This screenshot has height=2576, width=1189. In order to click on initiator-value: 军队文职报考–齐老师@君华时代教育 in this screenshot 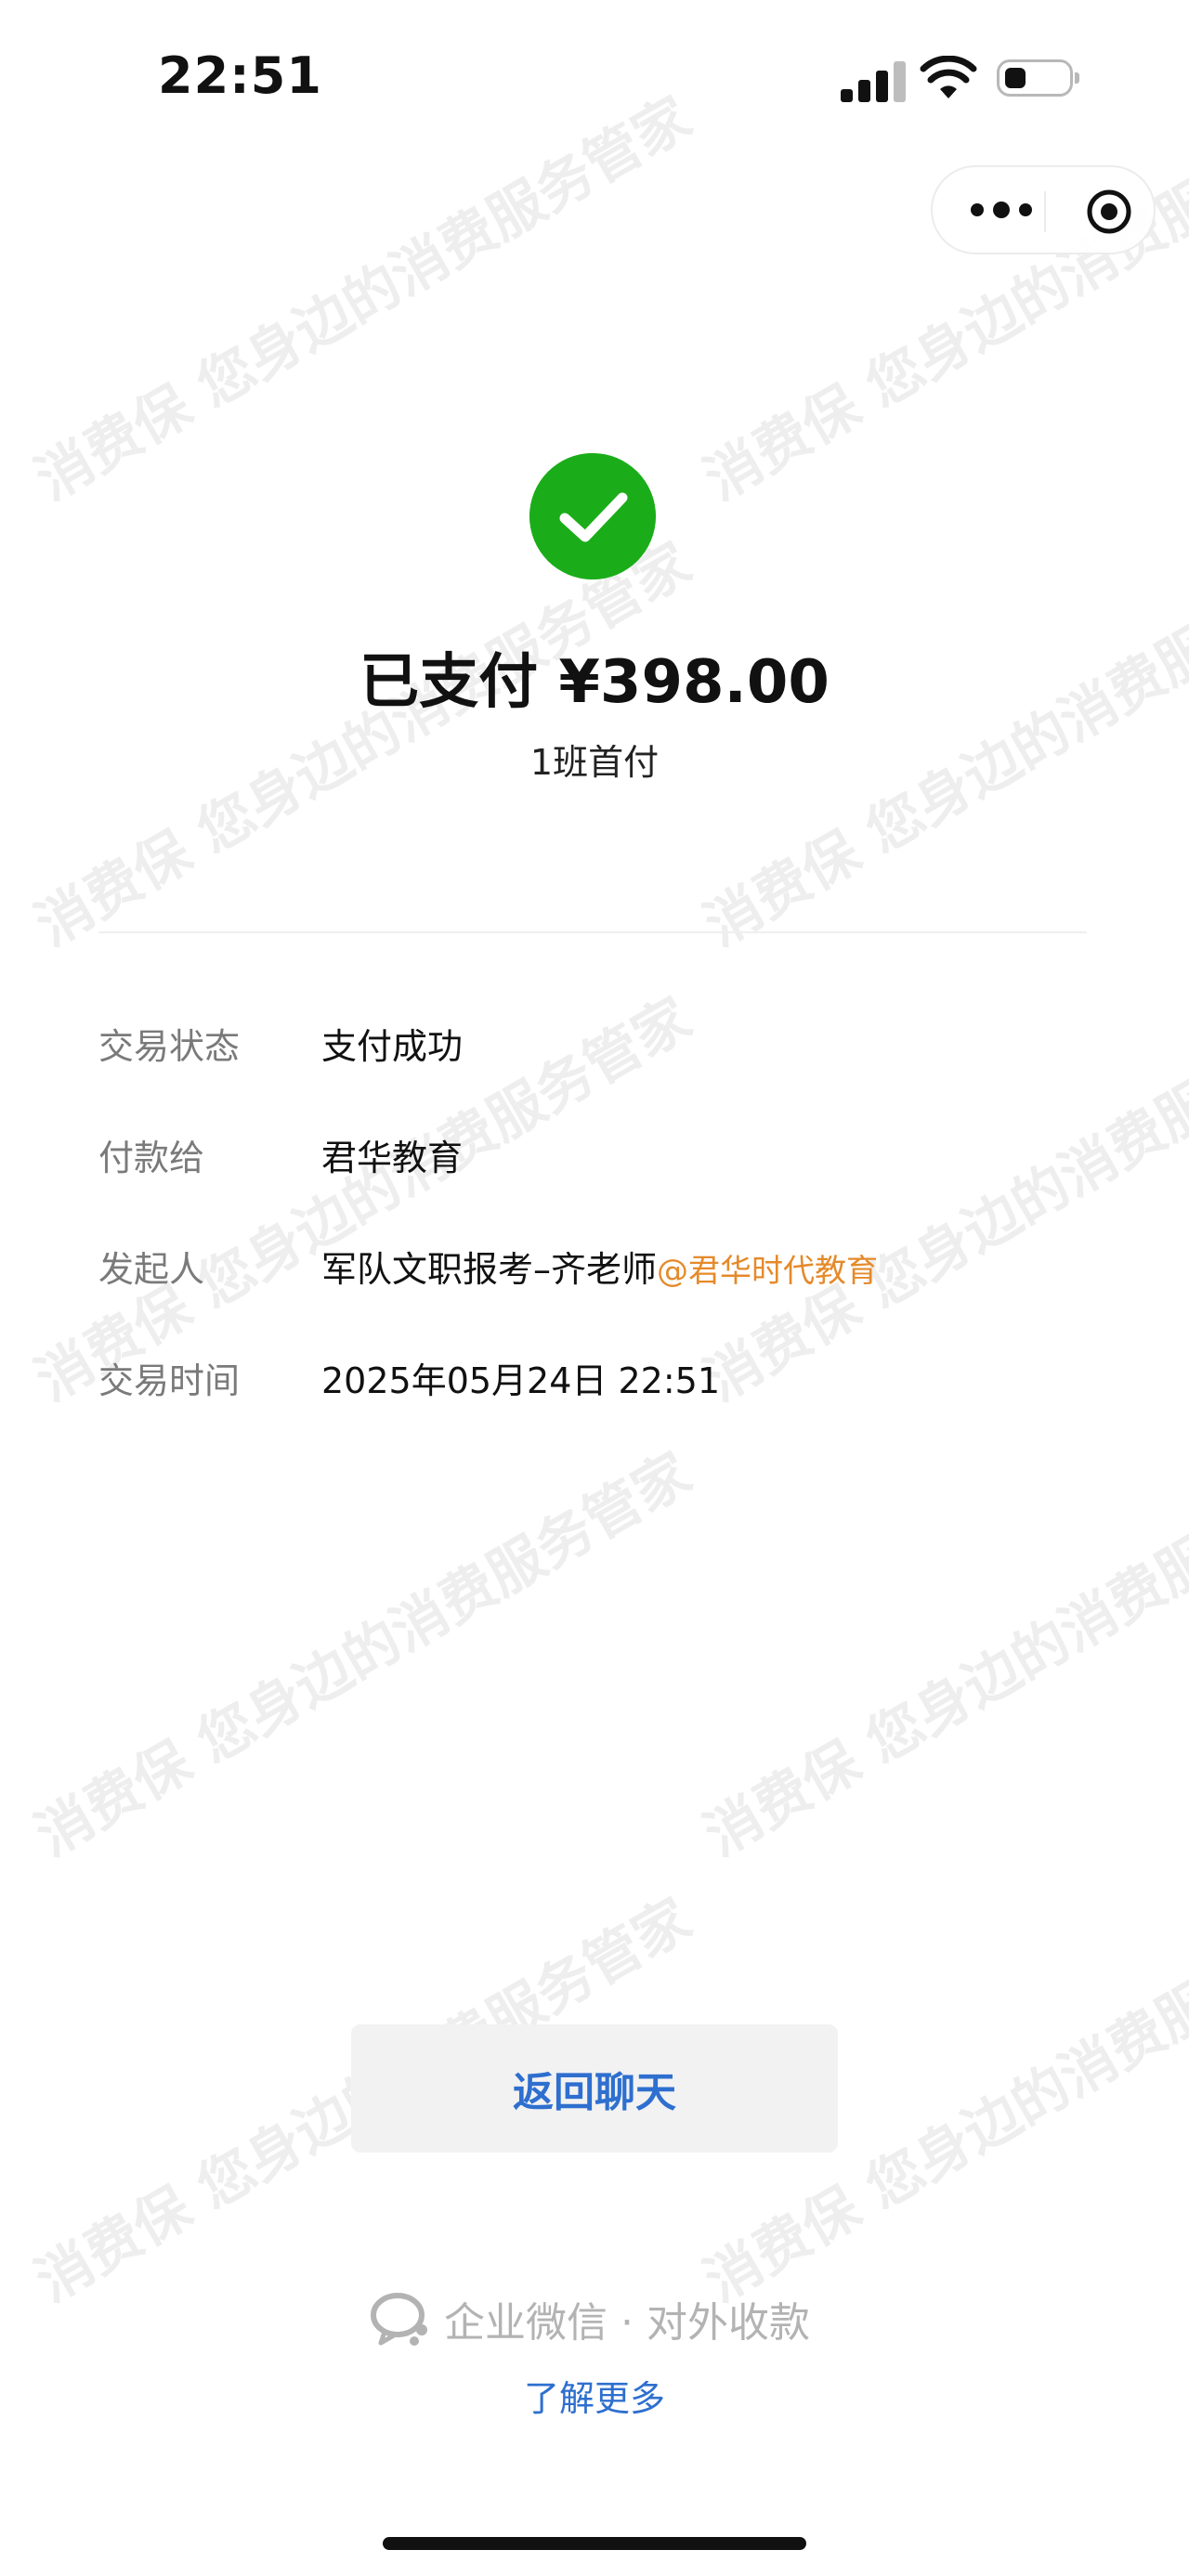, I will do `click(599, 1266)`.